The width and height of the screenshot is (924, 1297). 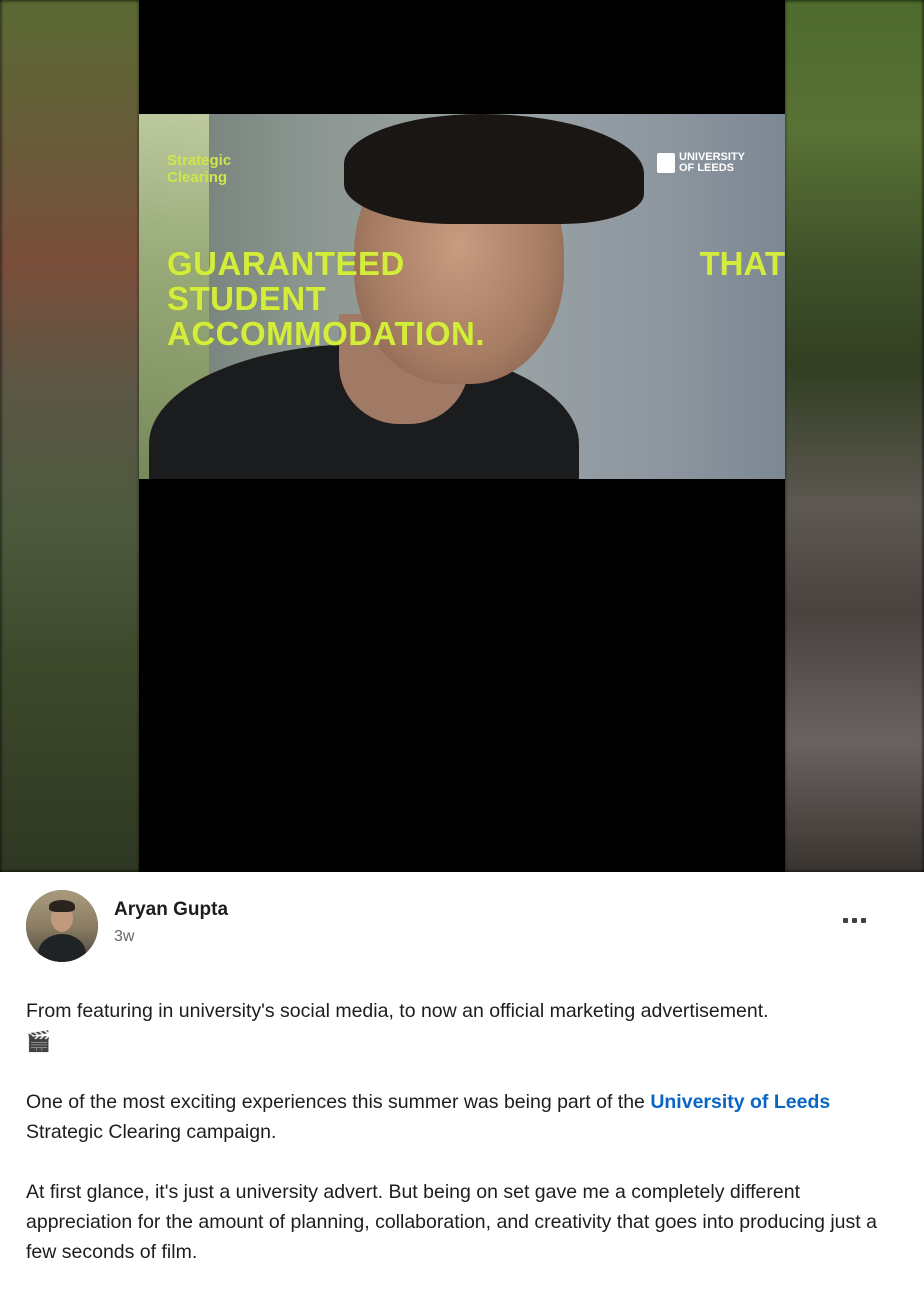 I want to click on video-overlay-headline: GUARANTEED STUDENT ACCOMMODATION., so click(x=326, y=298).